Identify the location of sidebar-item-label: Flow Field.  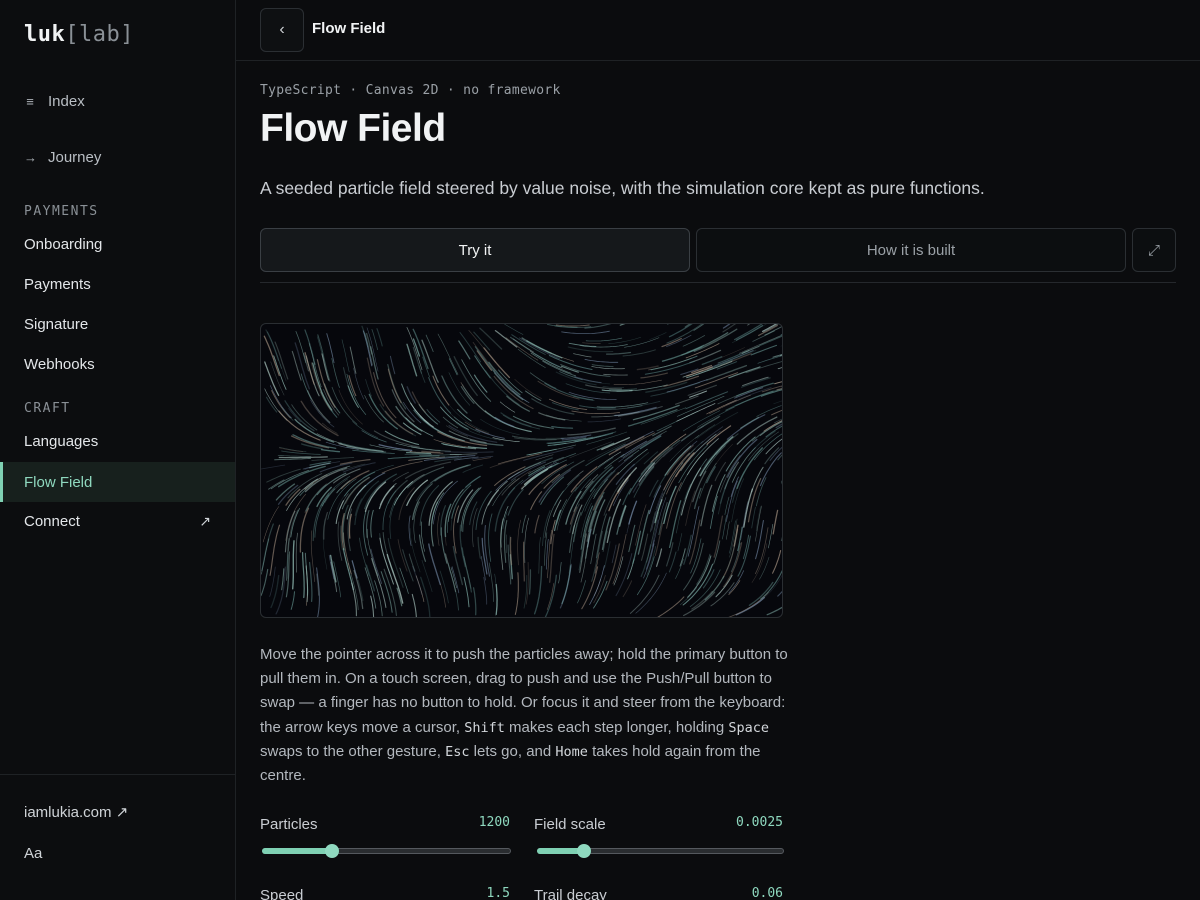
(58, 482).